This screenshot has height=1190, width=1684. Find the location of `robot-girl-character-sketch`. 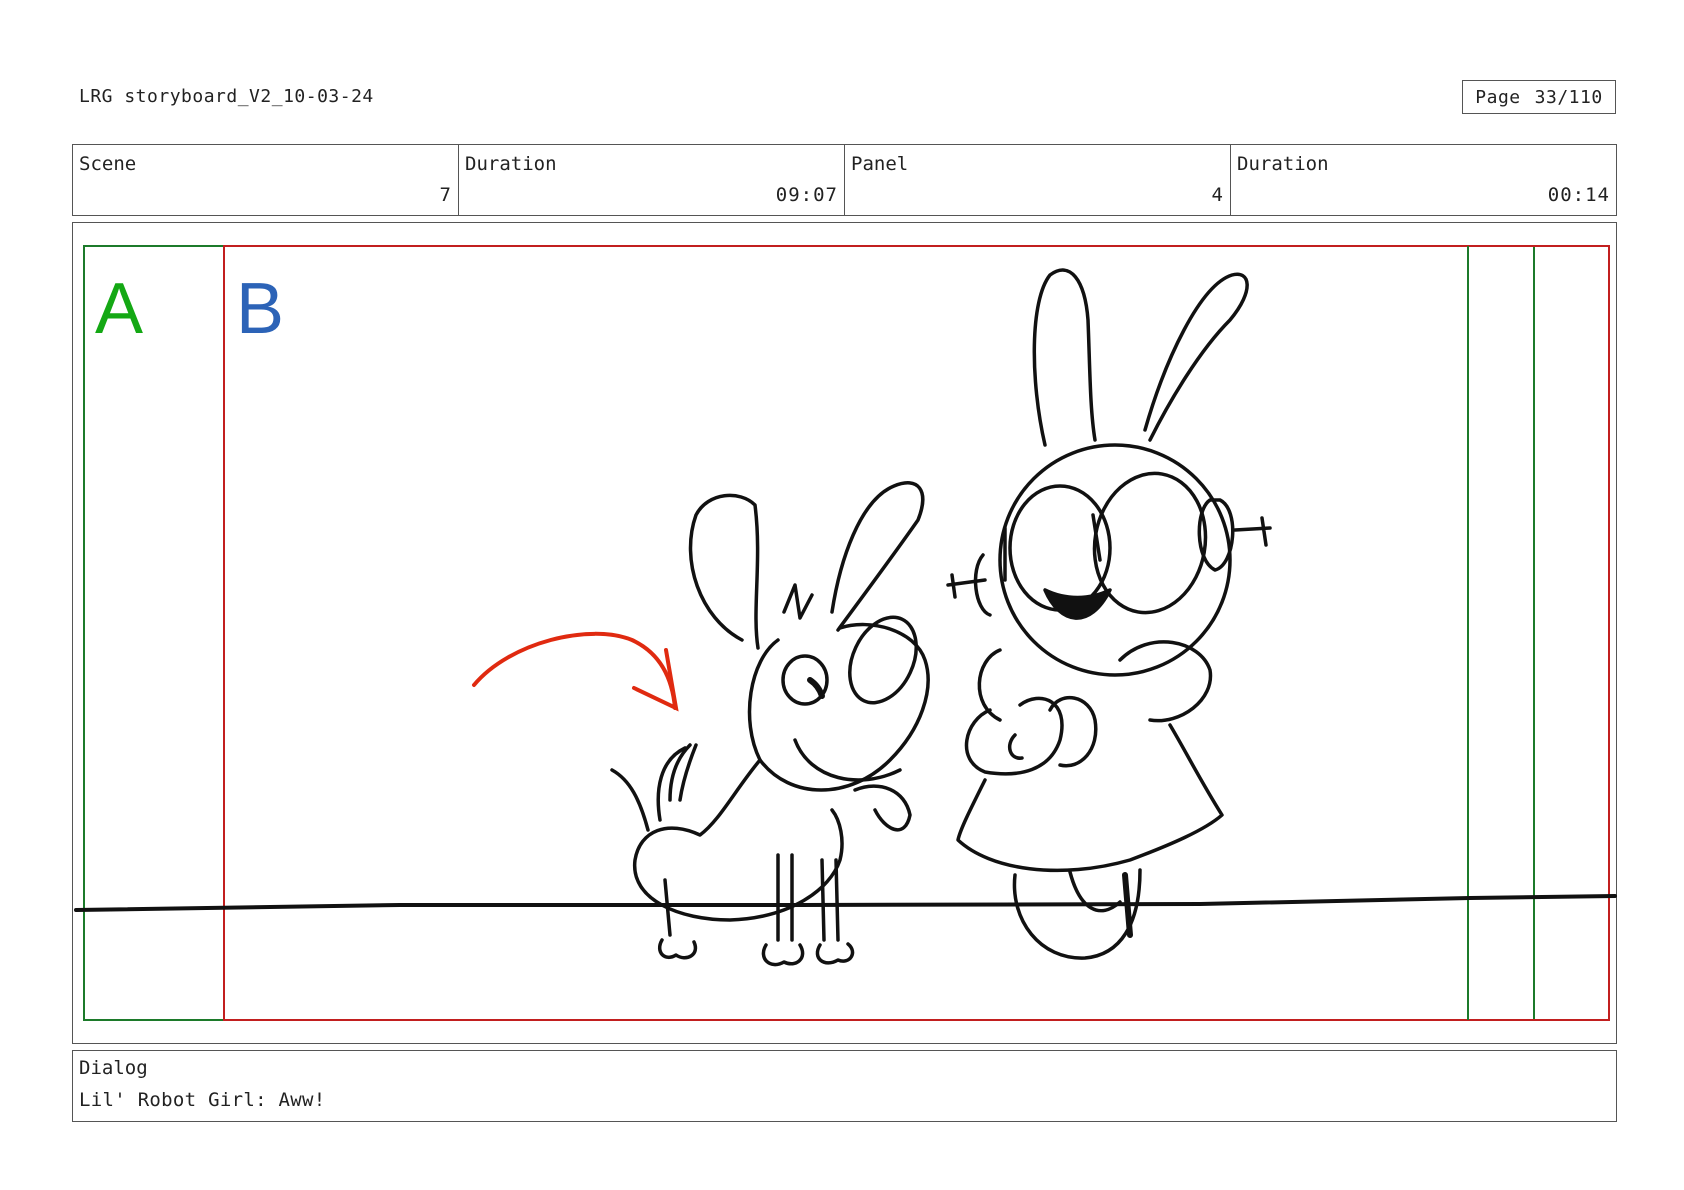

robot-girl-character-sketch is located at coordinates (1109, 614).